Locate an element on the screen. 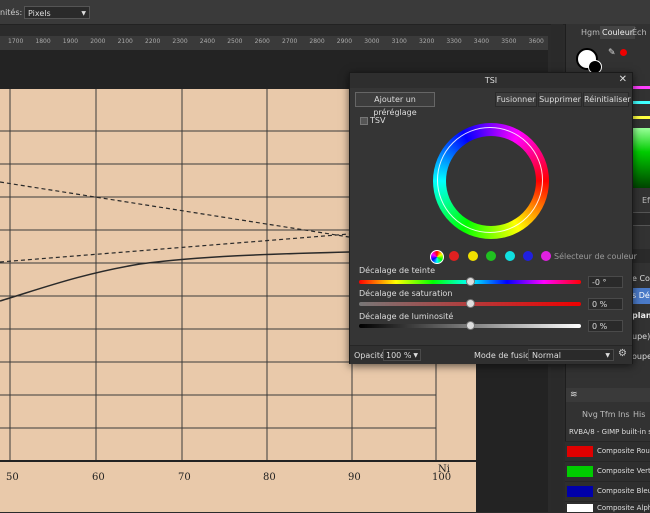 This screenshot has width=650, height=513. ruler-tick-label: 2600 is located at coordinates (262, 41).